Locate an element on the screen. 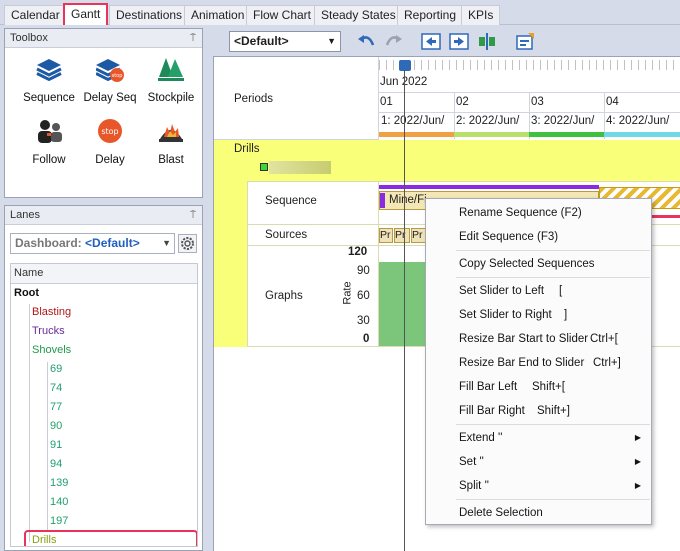 The height and width of the screenshot is (551, 680). lane-expand-toggle is located at coordinates (264, 167).